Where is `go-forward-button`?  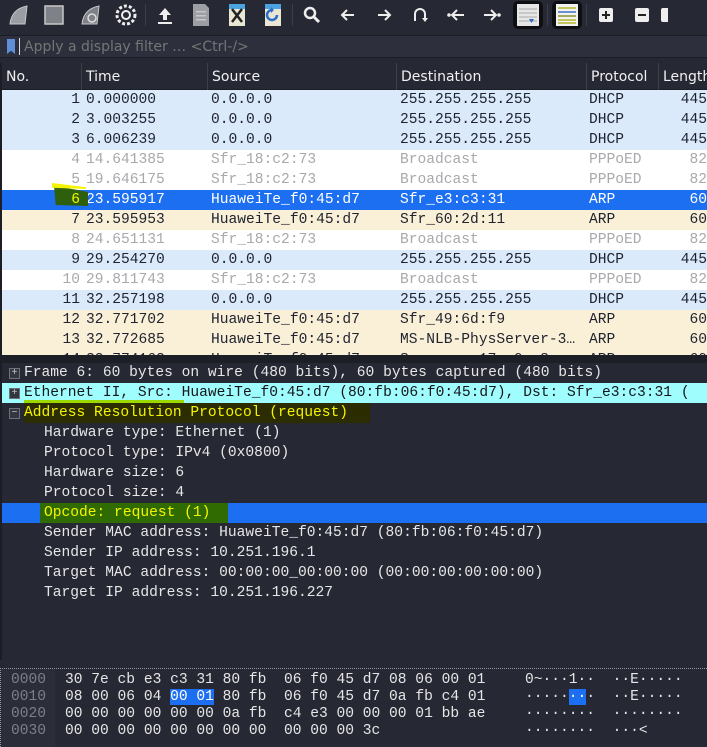
go-forward-button is located at coordinates (384, 15).